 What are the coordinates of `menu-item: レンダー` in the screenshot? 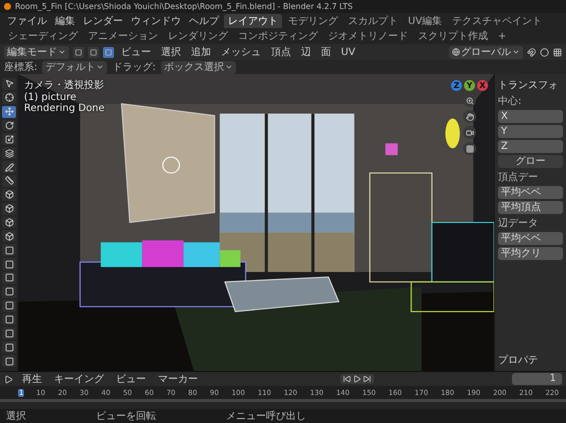 It's located at (103, 21).